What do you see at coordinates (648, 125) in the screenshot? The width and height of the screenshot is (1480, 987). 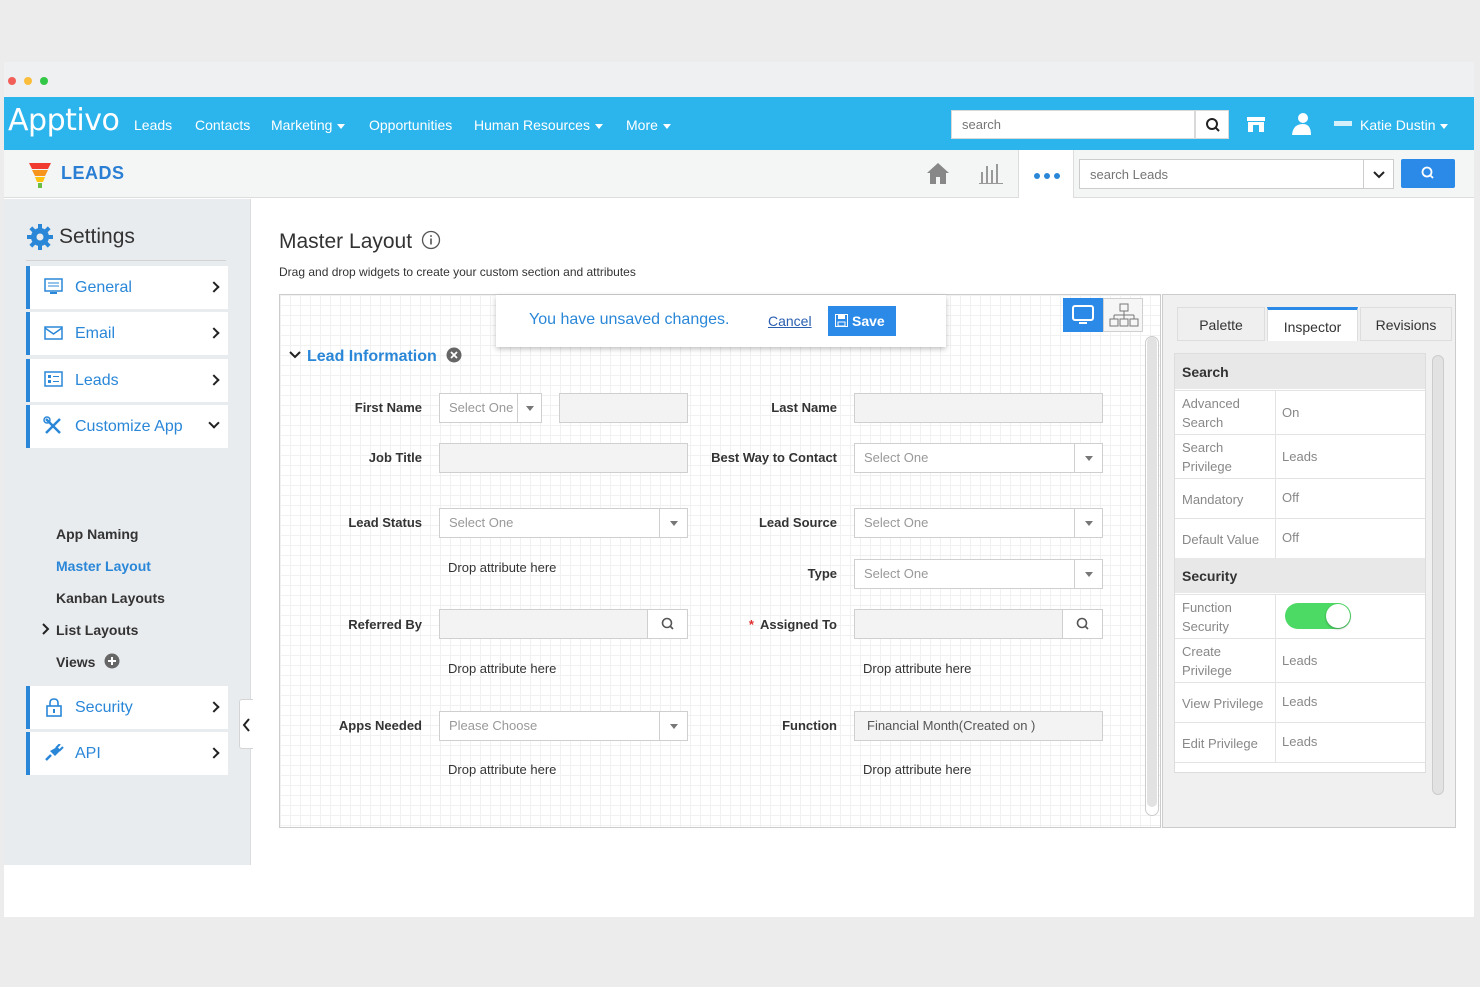 I see `nav-more: More` at bounding box center [648, 125].